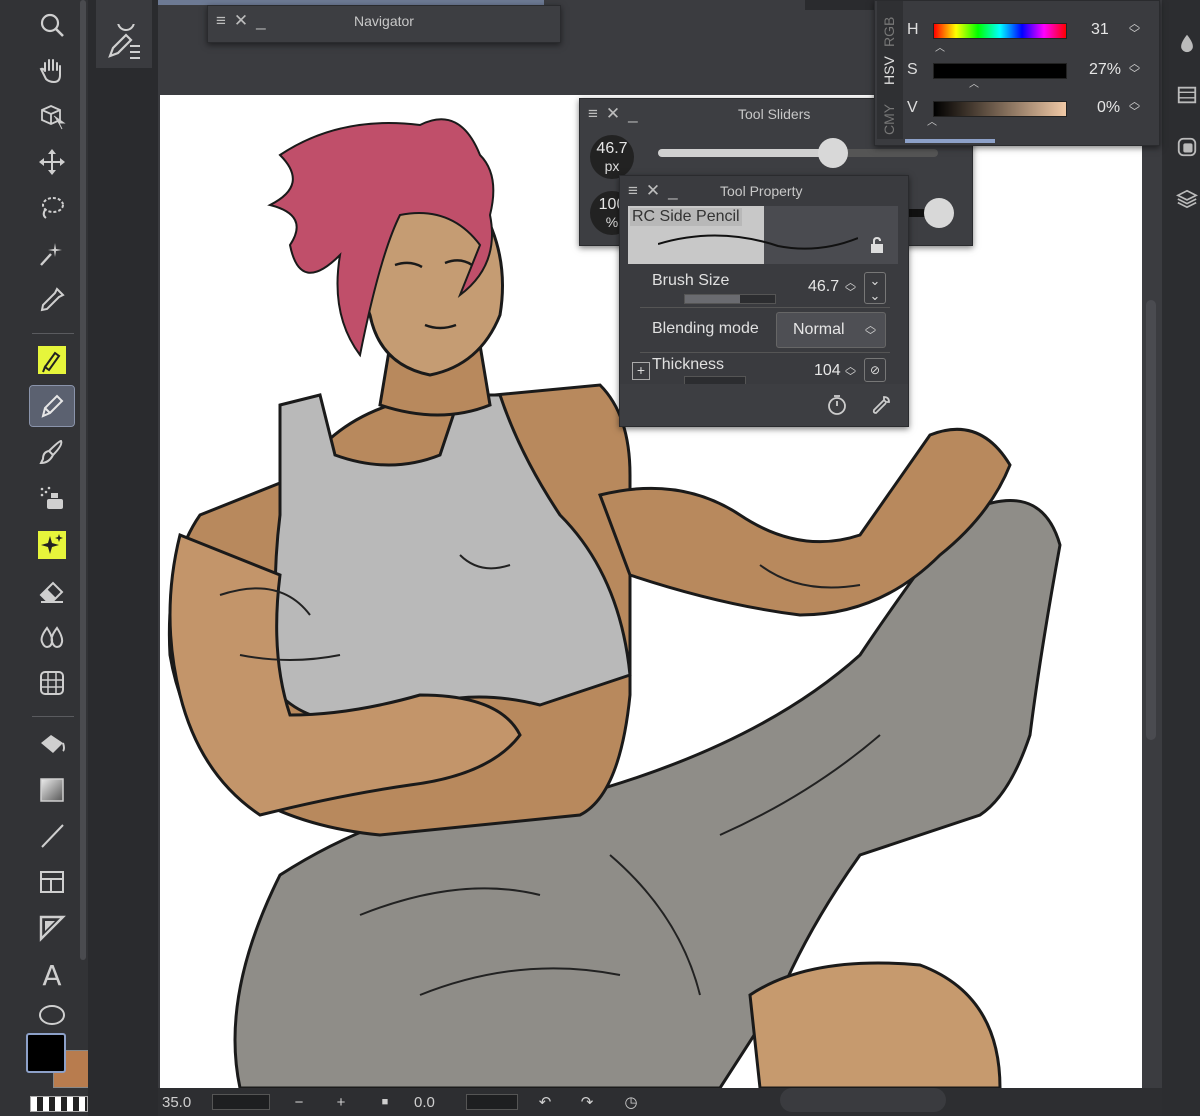 This screenshot has width=1200, height=1116. I want to click on saturation-slider, so click(1000, 71).